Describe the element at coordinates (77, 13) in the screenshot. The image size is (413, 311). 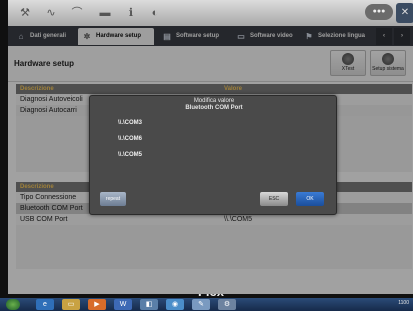
I see `cable-icon: ⌒` at that location.